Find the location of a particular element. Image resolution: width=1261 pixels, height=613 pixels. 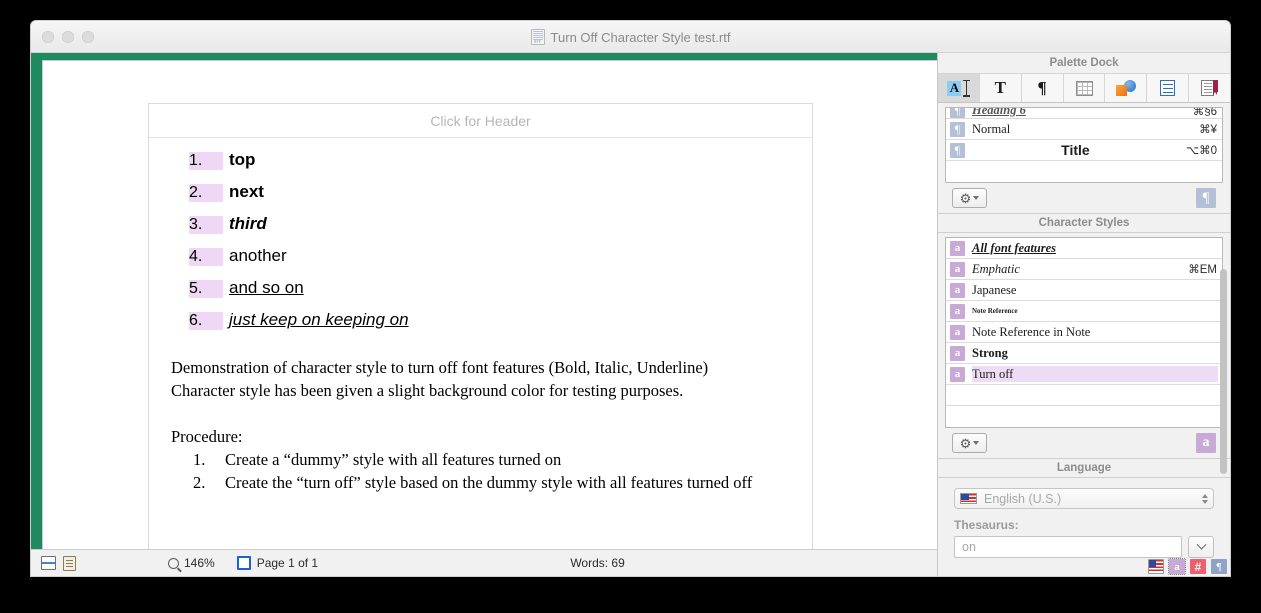

a-text-cursor-icon: A is located at coordinates (958, 88).